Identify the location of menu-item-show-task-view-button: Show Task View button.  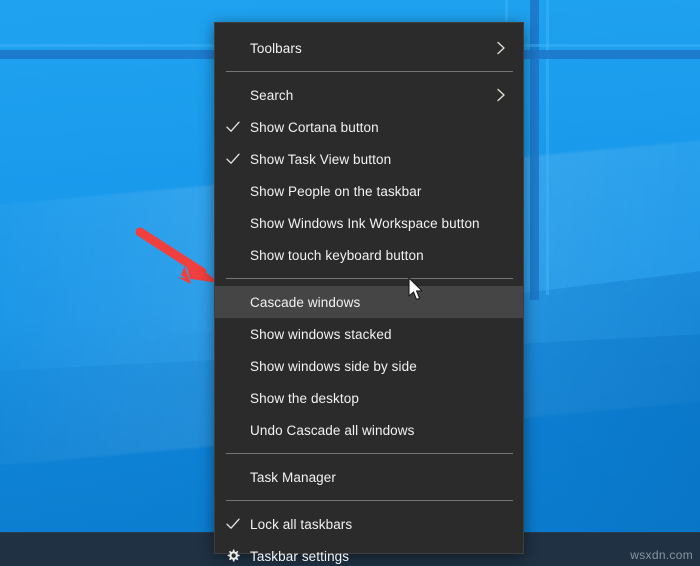
(369, 159).